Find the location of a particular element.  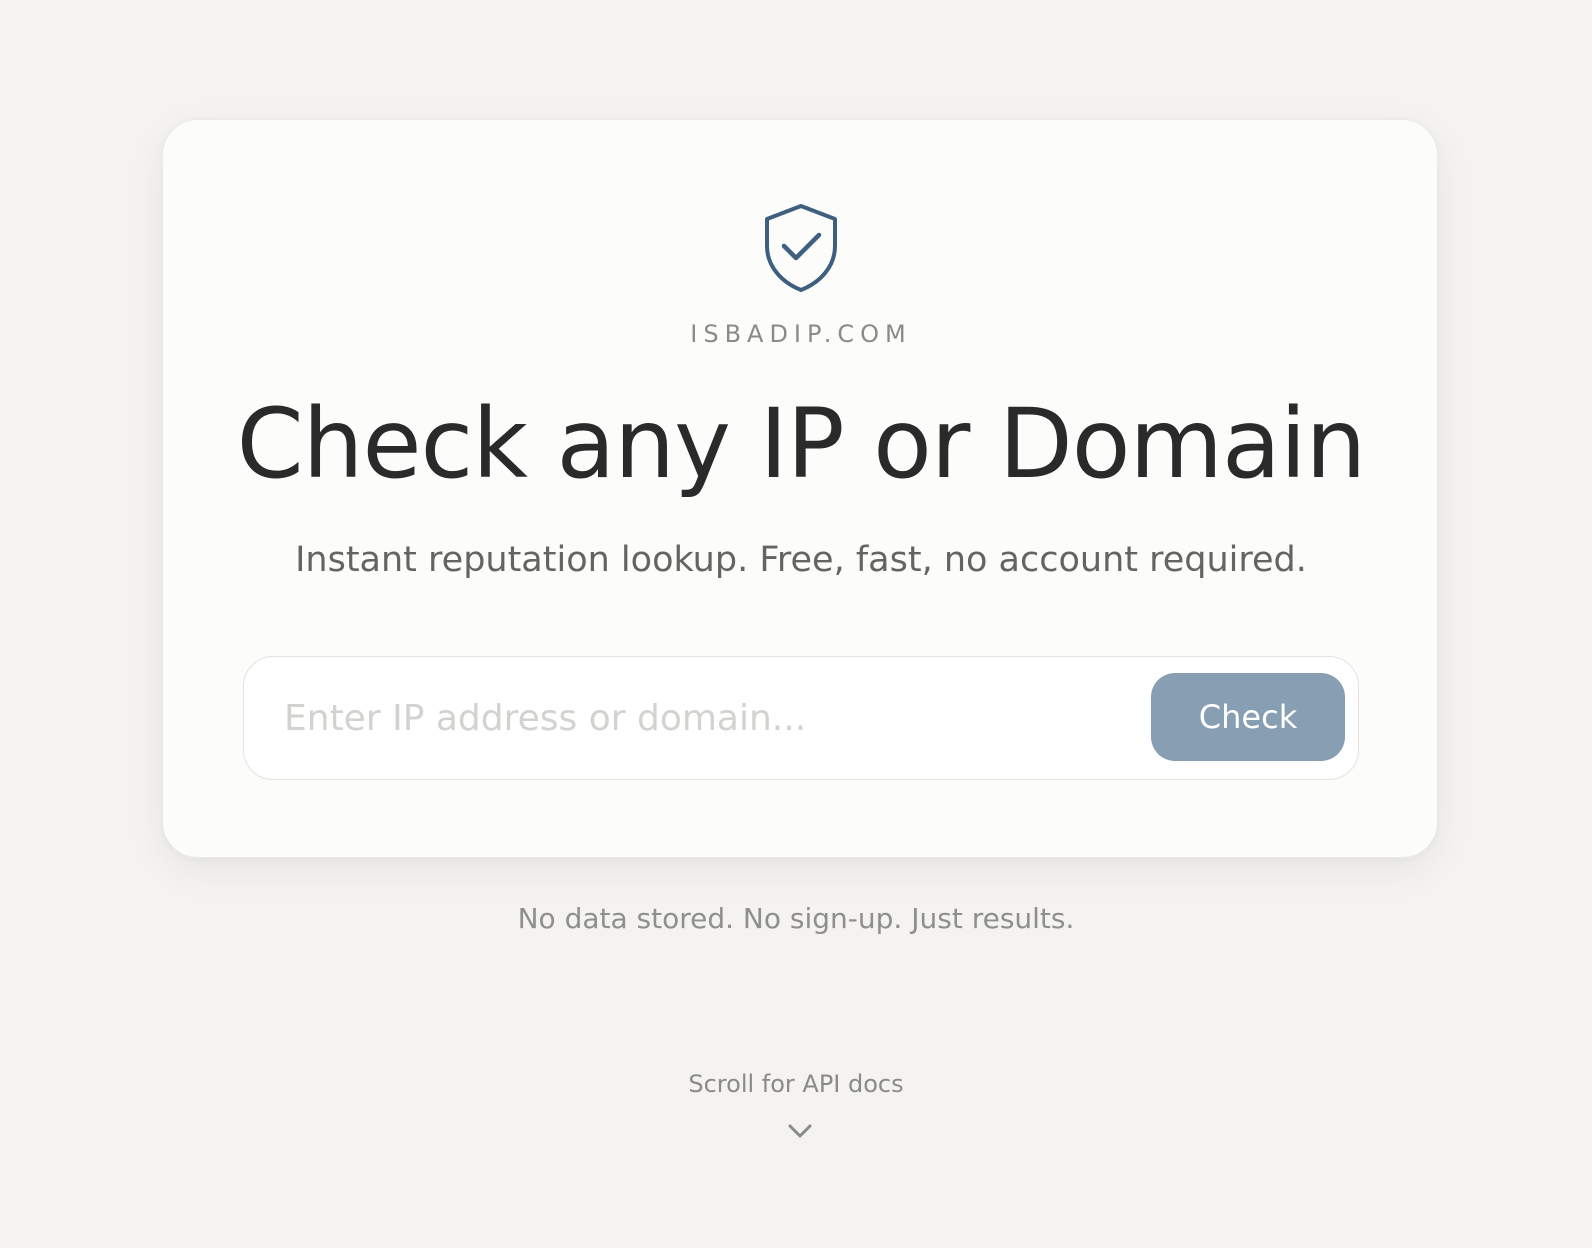

page-title: Check any IP or Domain is located at coordinates (801, 444).